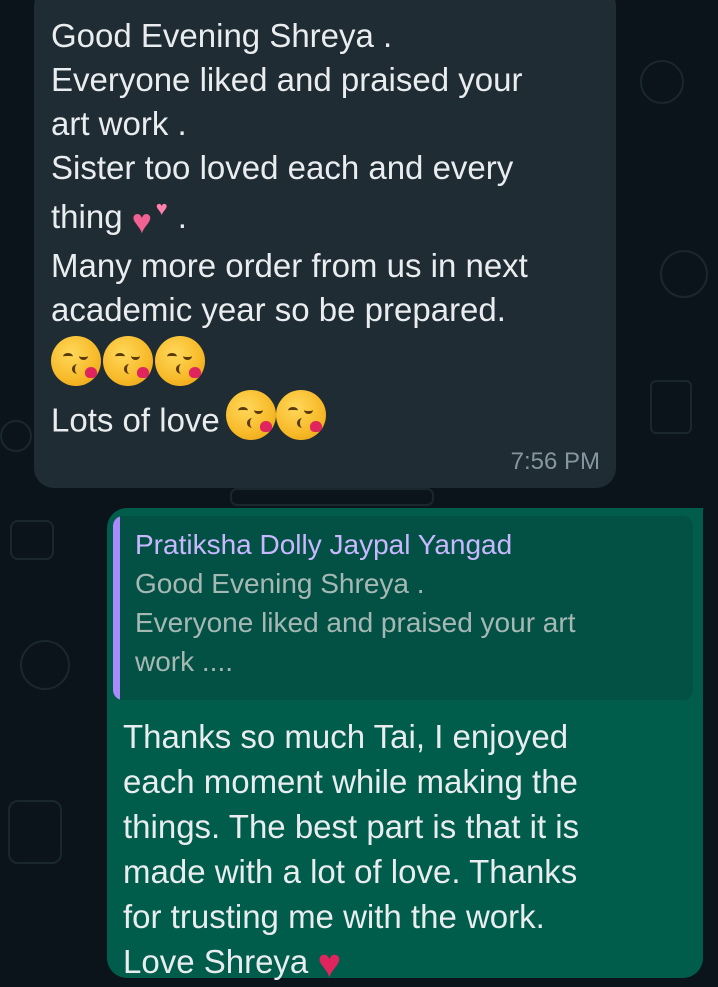  Describe the element at coordinates (346, 736) in the screenshot. I see `message-line: Thanks so much Tai, I enjoyed` at that location.